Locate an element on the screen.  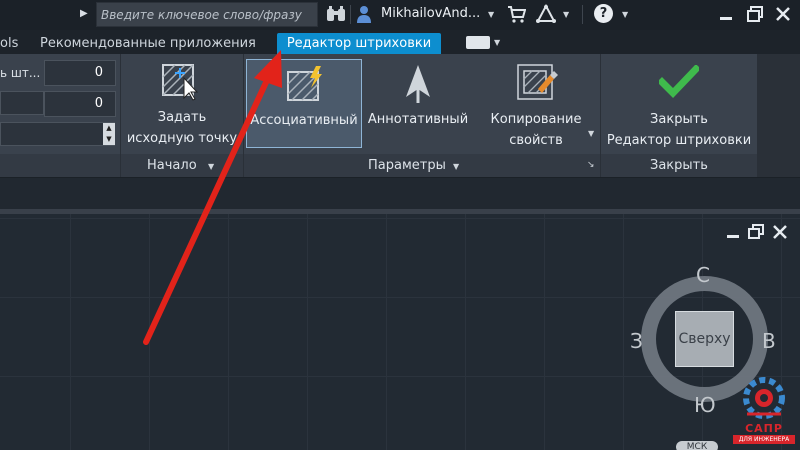
match-properties-button: Копирование свойств ▼ is located at coordinates (537, 103).